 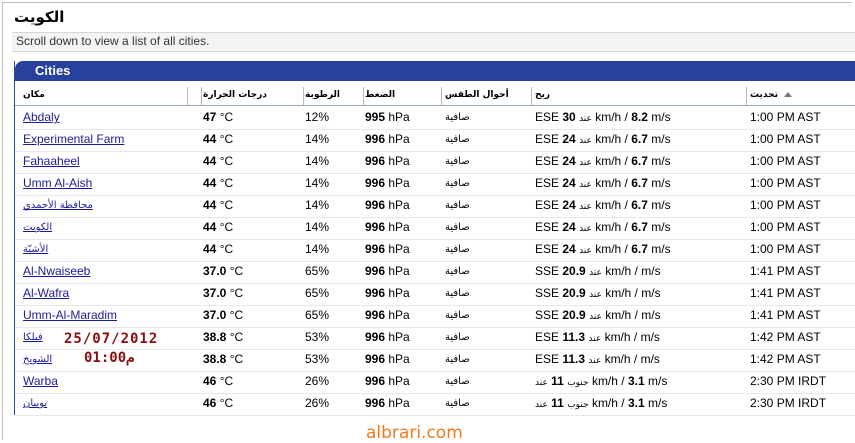 What do you see at coordinates (380, 95) in the screenshot?
I see `col-pressure: الضغط` at bounding box center [380, 95].